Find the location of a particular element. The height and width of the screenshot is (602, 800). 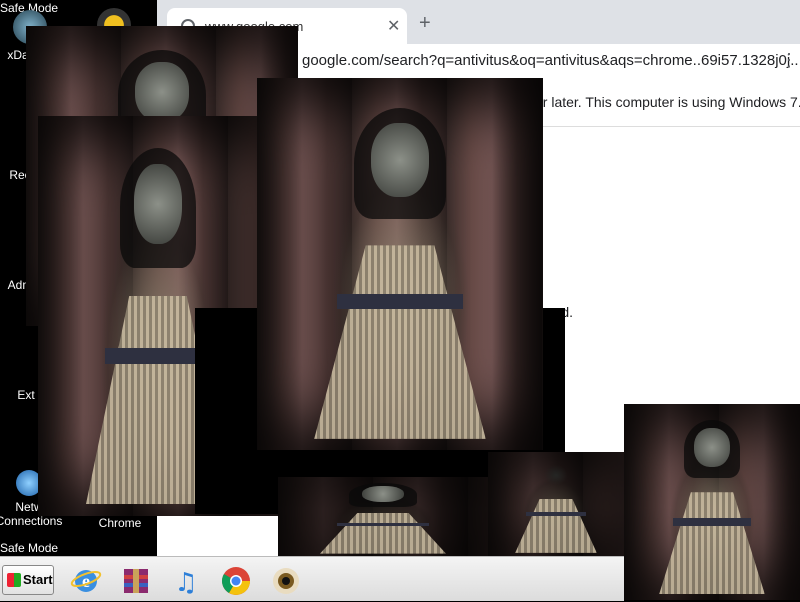

start-button: Start is located at coordinates (28, 580).